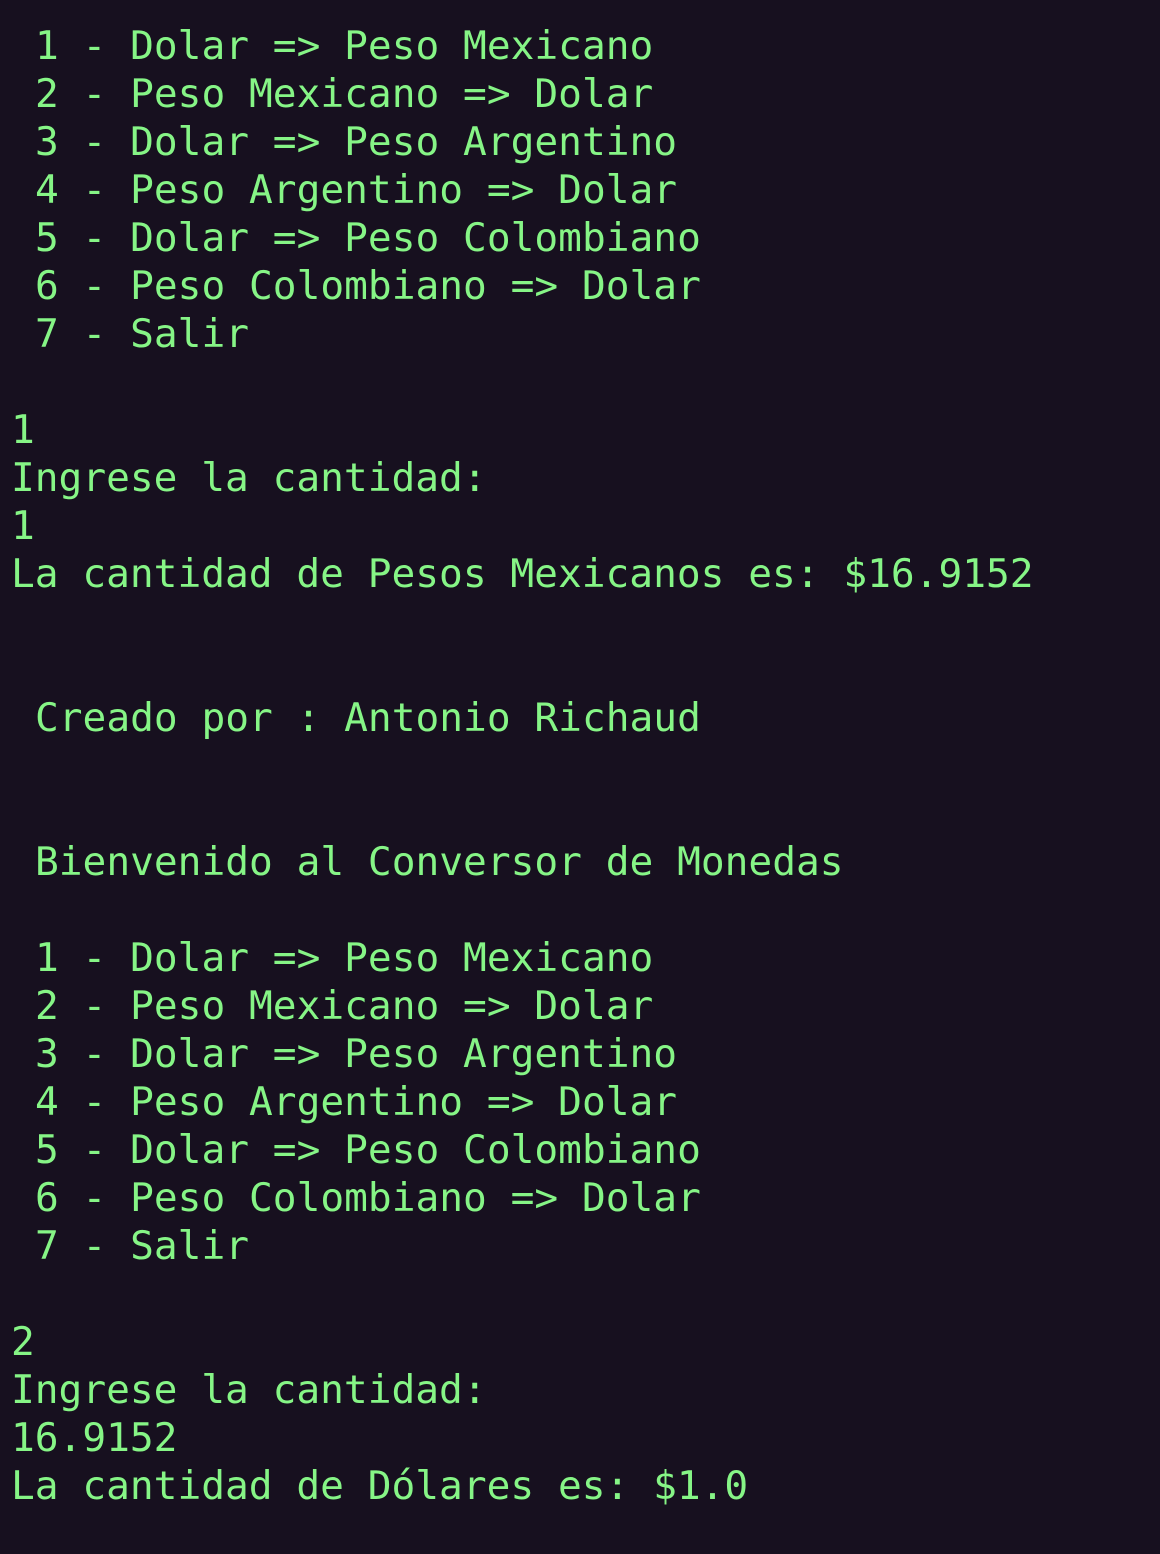  I want to click on terminal-line-user-input: 2, so click(23, 1342).